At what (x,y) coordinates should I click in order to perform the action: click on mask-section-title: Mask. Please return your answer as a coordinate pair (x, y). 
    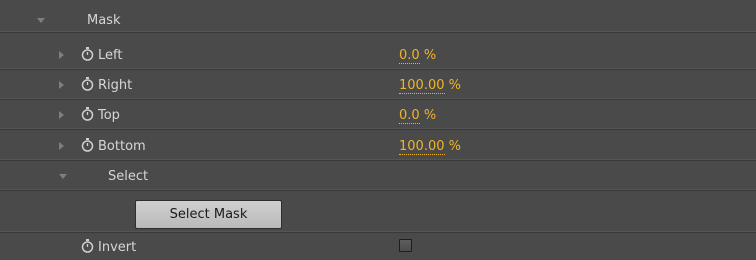
    Looking at the image, I should click on (104, 20).